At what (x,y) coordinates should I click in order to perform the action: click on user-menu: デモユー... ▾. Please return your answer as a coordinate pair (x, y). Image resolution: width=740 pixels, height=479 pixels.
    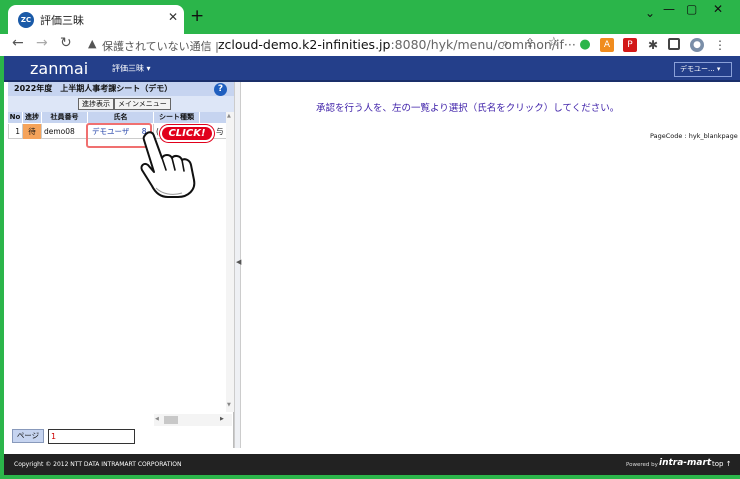
    Looking at the image, I should click on (703, 69).